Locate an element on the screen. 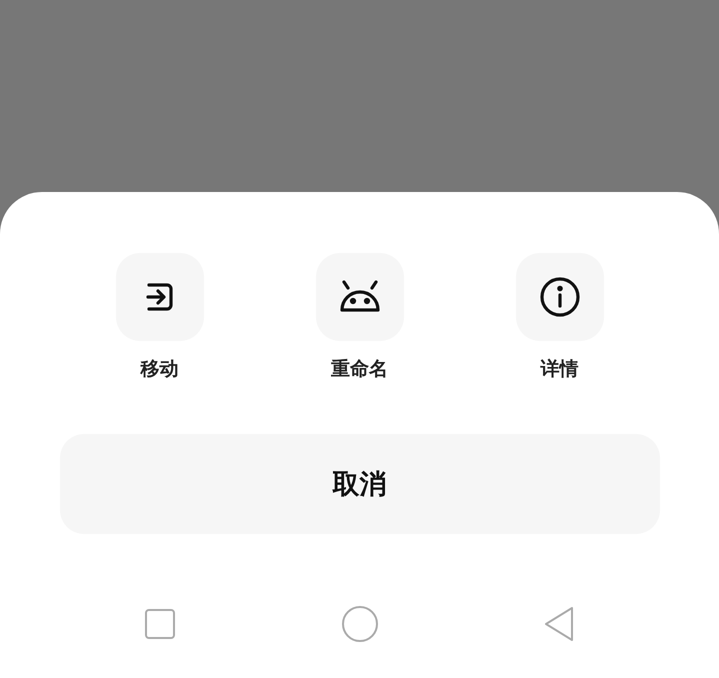  cancel-button: 取消 is located at coordinates (360, 484).